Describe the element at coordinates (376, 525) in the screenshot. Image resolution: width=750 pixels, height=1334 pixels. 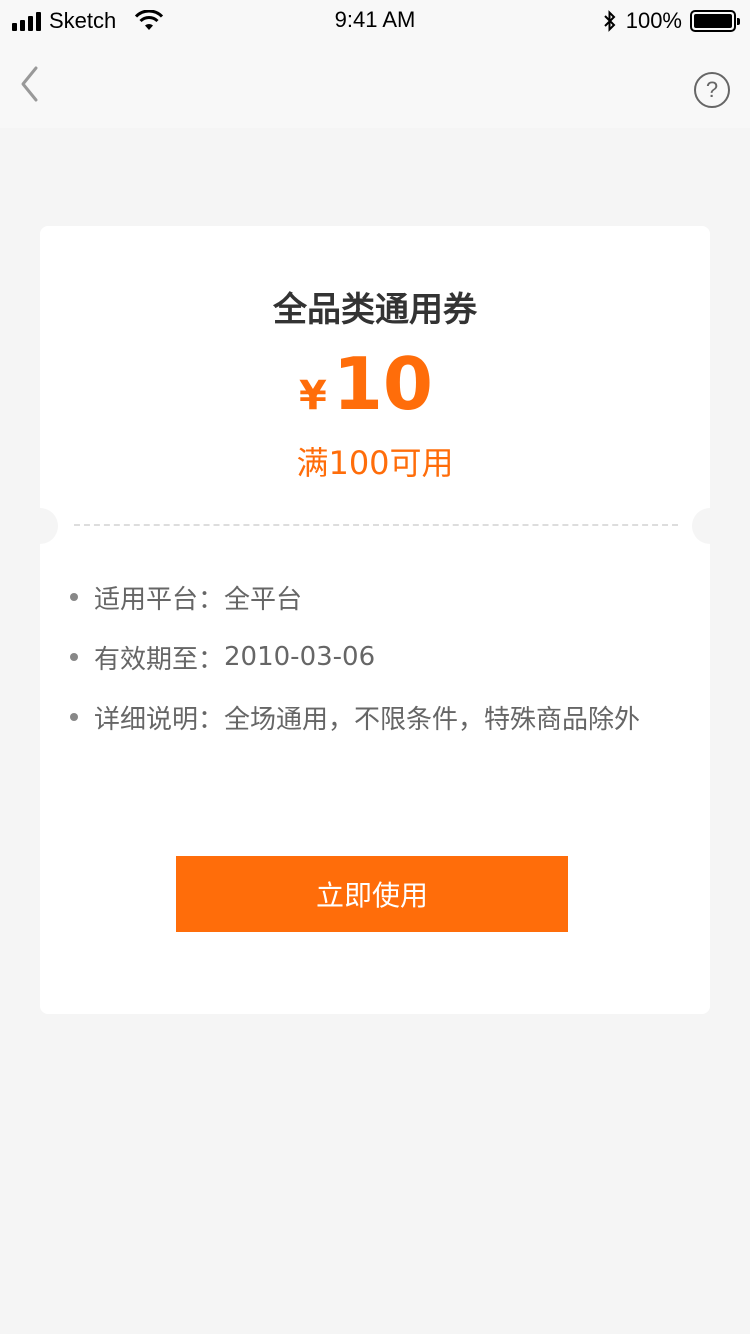
I see `dashed-divider` at that location.